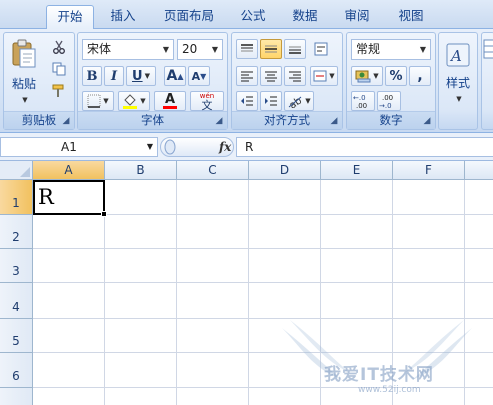 The image size is (493, 405). Describe the element at coordinates (295, 49) in the screenshot. I see `align-bottom-button` at that location.